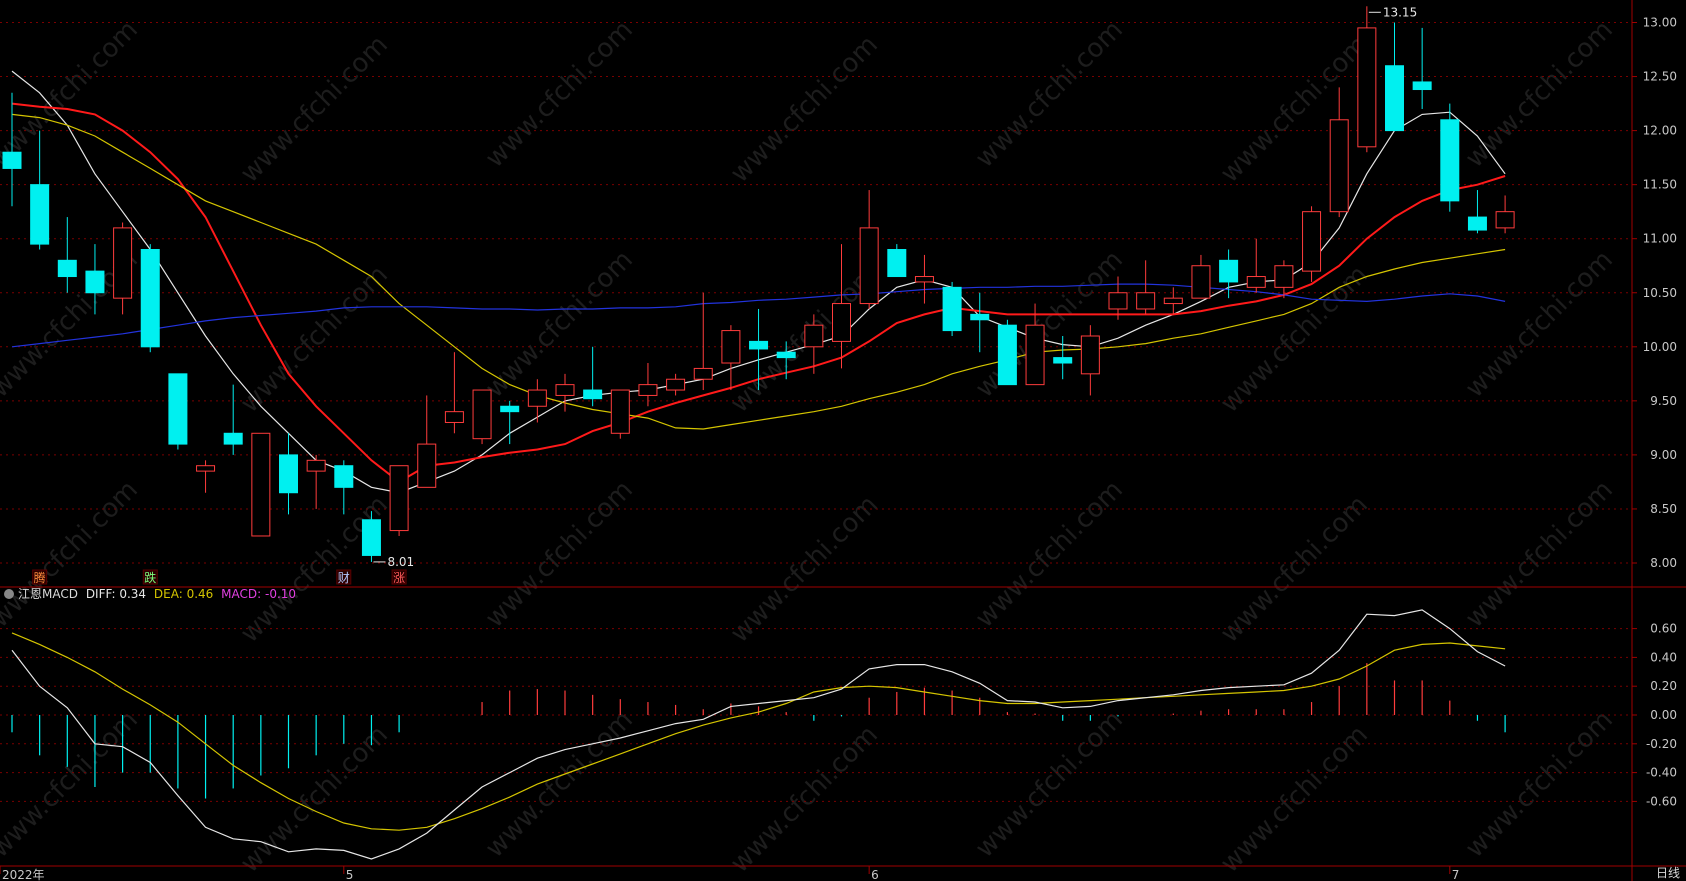  What do you see at coordinates (150, 577) in the screenshot?
I see `event-marker-label: 跌` at bounding box center [150, 577].